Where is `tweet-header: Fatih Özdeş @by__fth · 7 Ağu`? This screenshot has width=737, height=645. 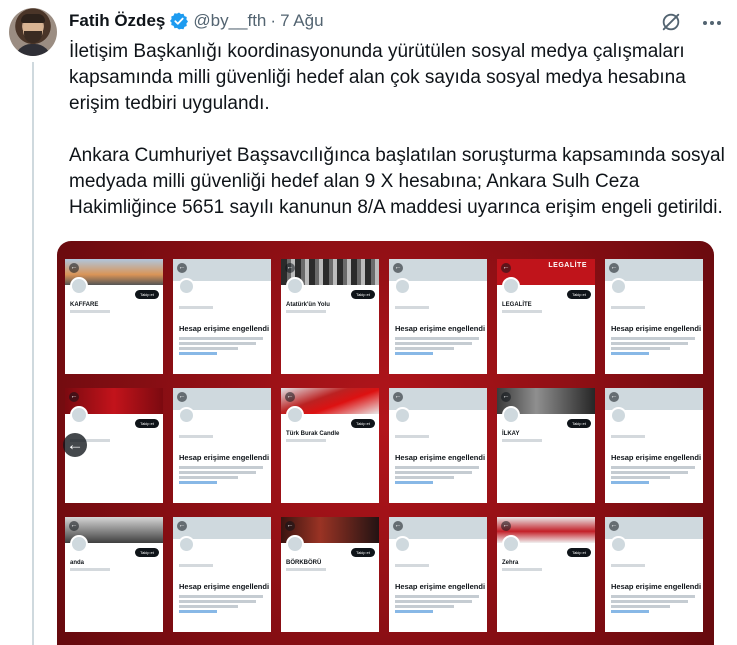 tweet-header: Fatih Özdeş @by__fth · 7 Ağu is located at coordinates (196, 21).